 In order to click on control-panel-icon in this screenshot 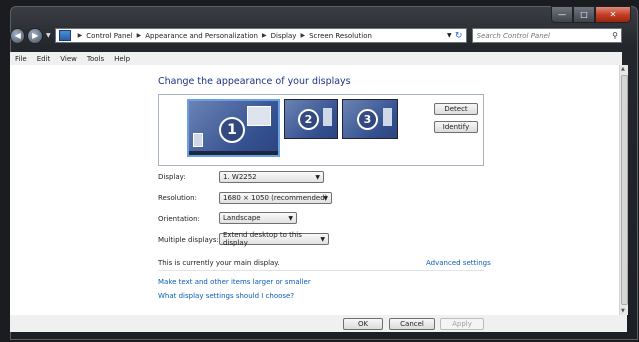, I will do `click(64, 35)`.